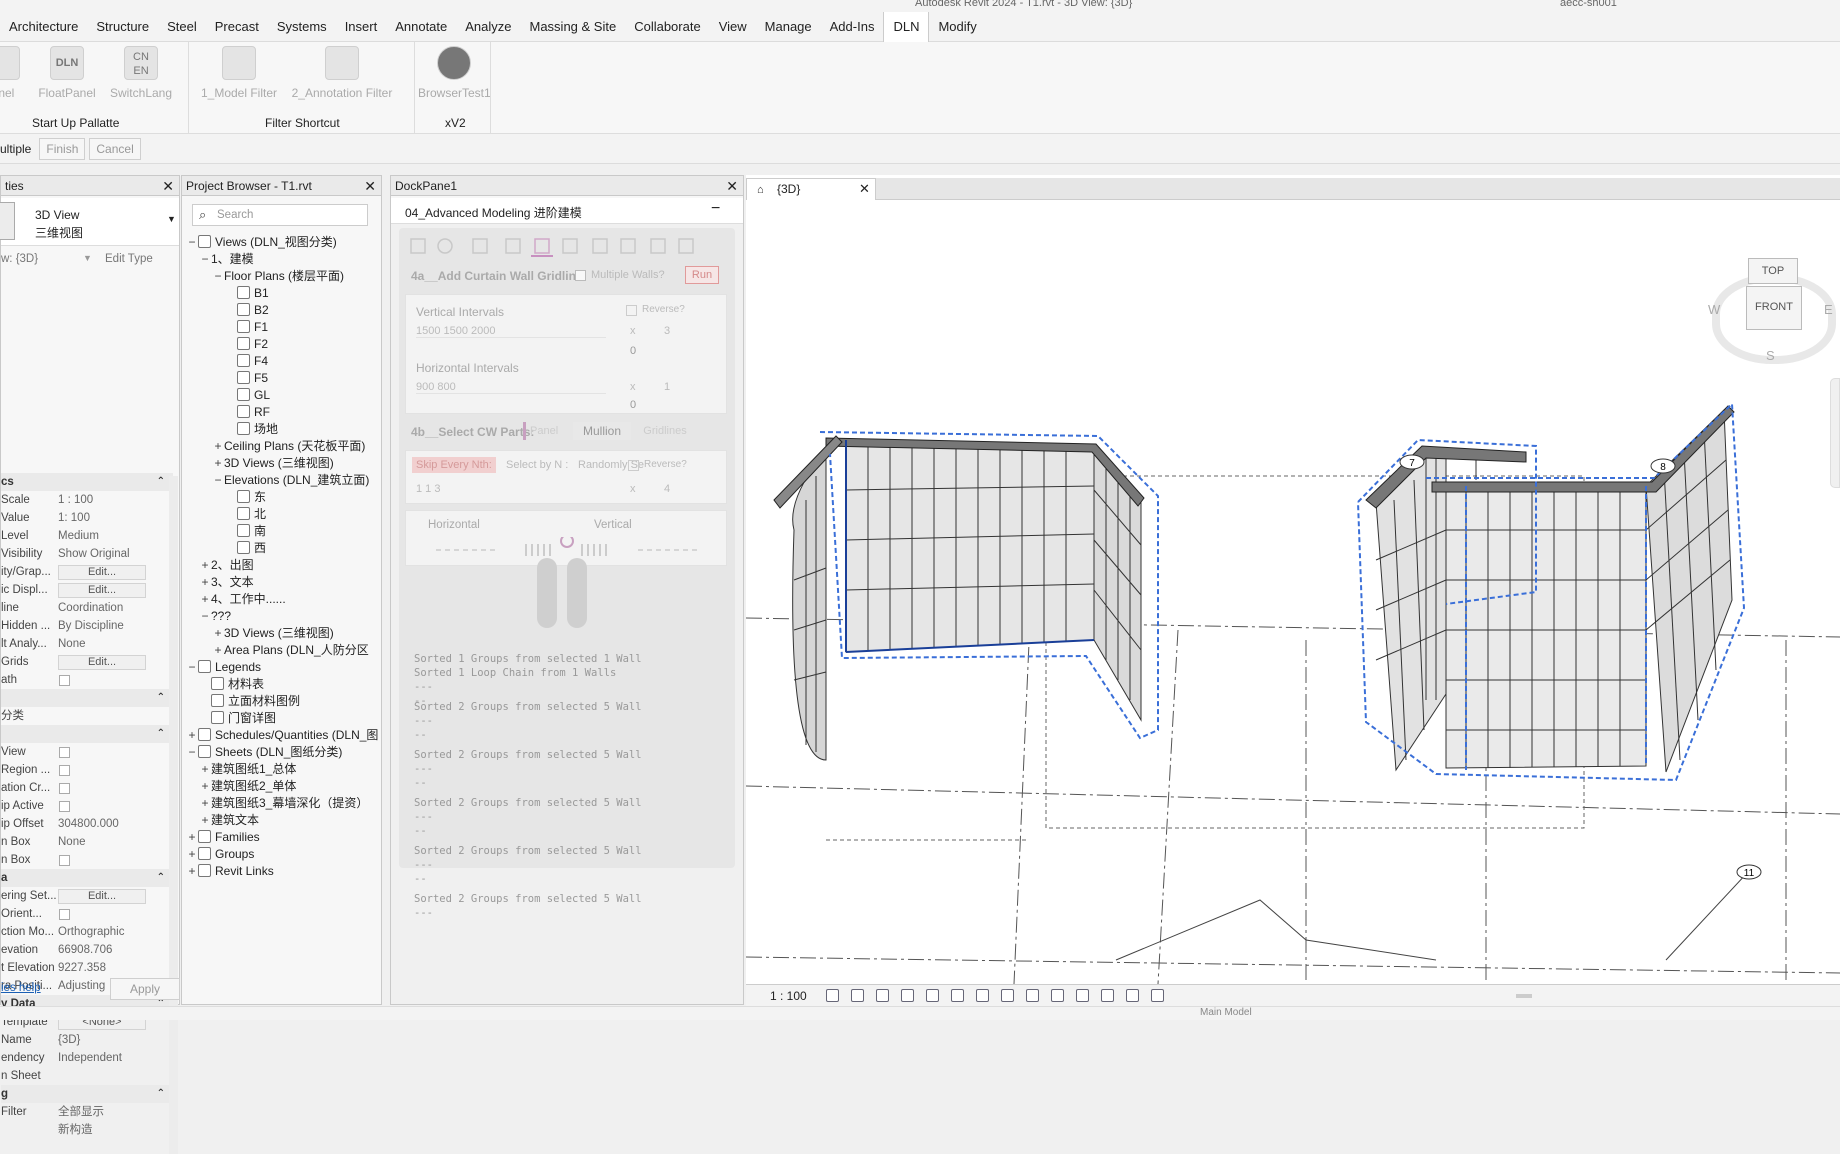  Describe the element at coordinates (1057, 995) in the screenshot. I see `worksharing-icon` at that location.